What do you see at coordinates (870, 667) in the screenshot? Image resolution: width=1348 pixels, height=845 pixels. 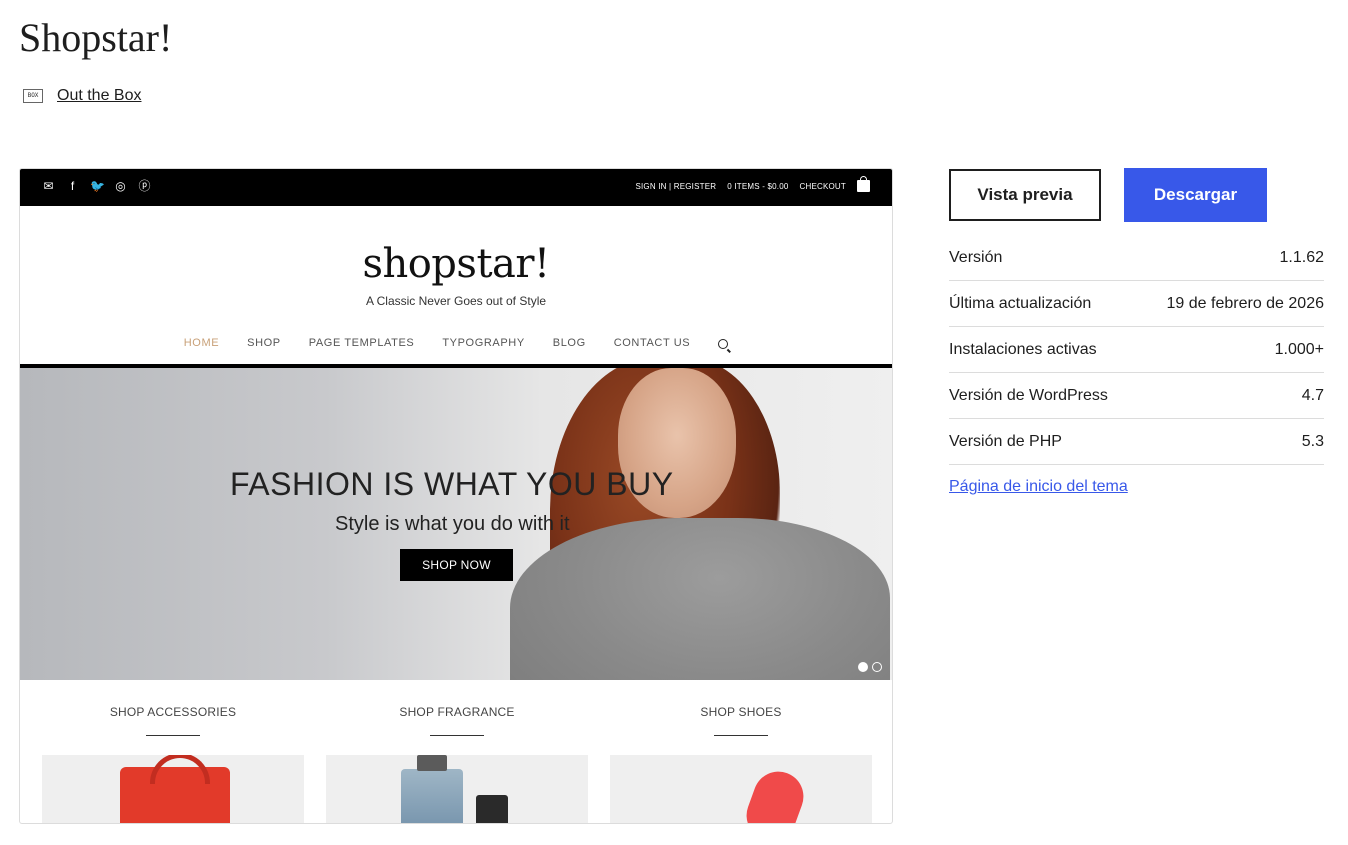 I see `slider-dots` at bounding box center [870, 667].